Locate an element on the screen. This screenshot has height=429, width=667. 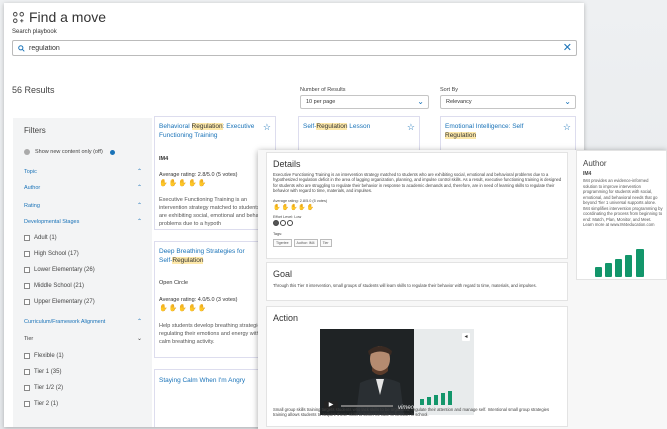
new-content-toggle: Show new content only (off) is located at coordinates (69, 152).